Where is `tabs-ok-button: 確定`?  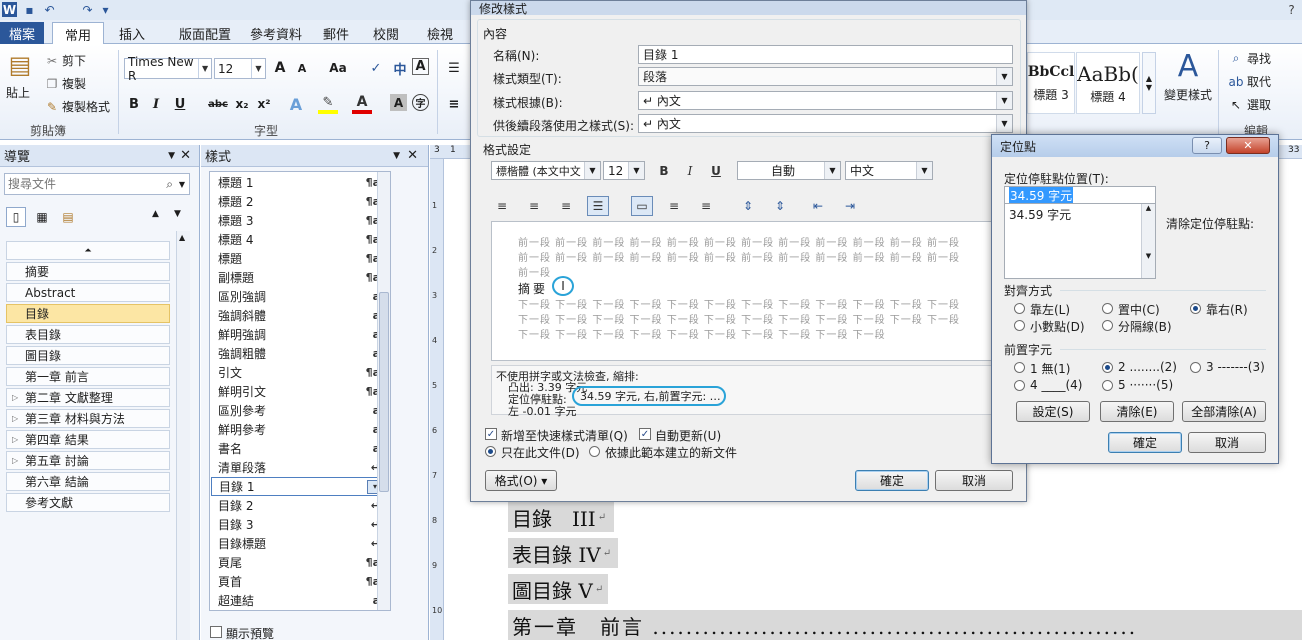
tabs-ok-button: 確定 is located at coordinates (1145, 442).